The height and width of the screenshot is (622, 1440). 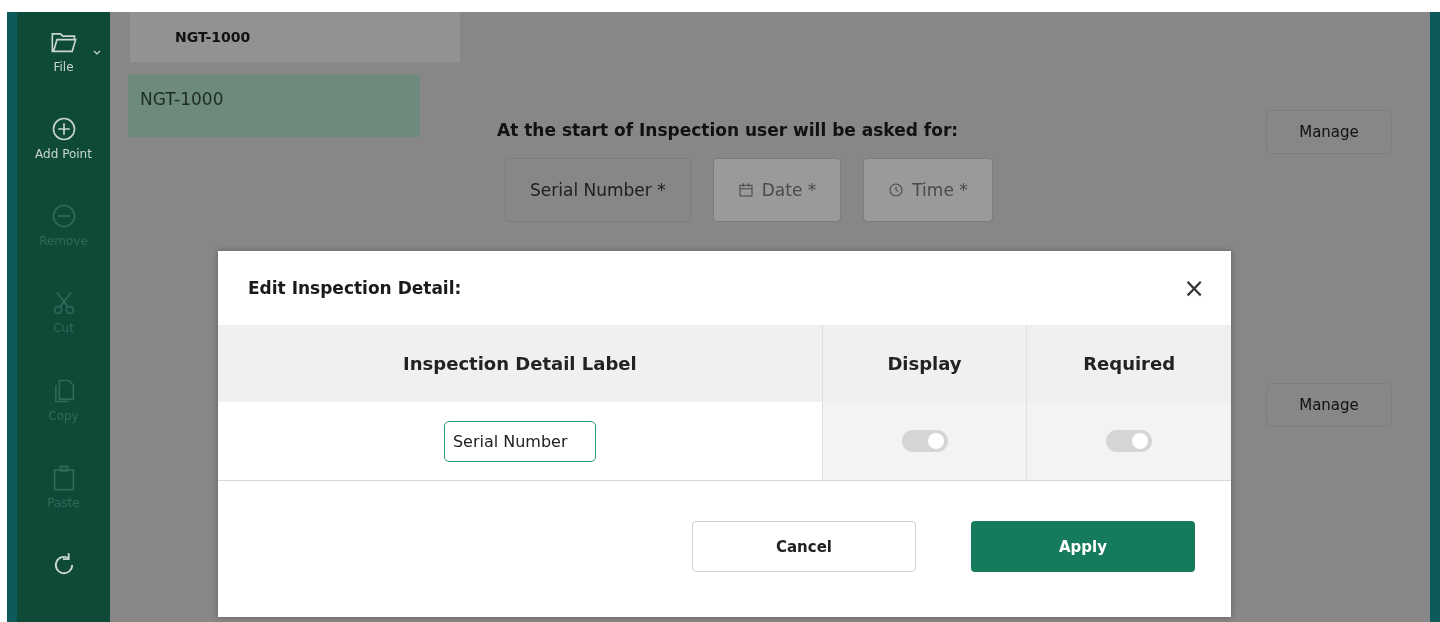 What do you see at coordinates (745, 190) in the screenshot?
I see `calendar-icon` at bounding box center [745, 190].